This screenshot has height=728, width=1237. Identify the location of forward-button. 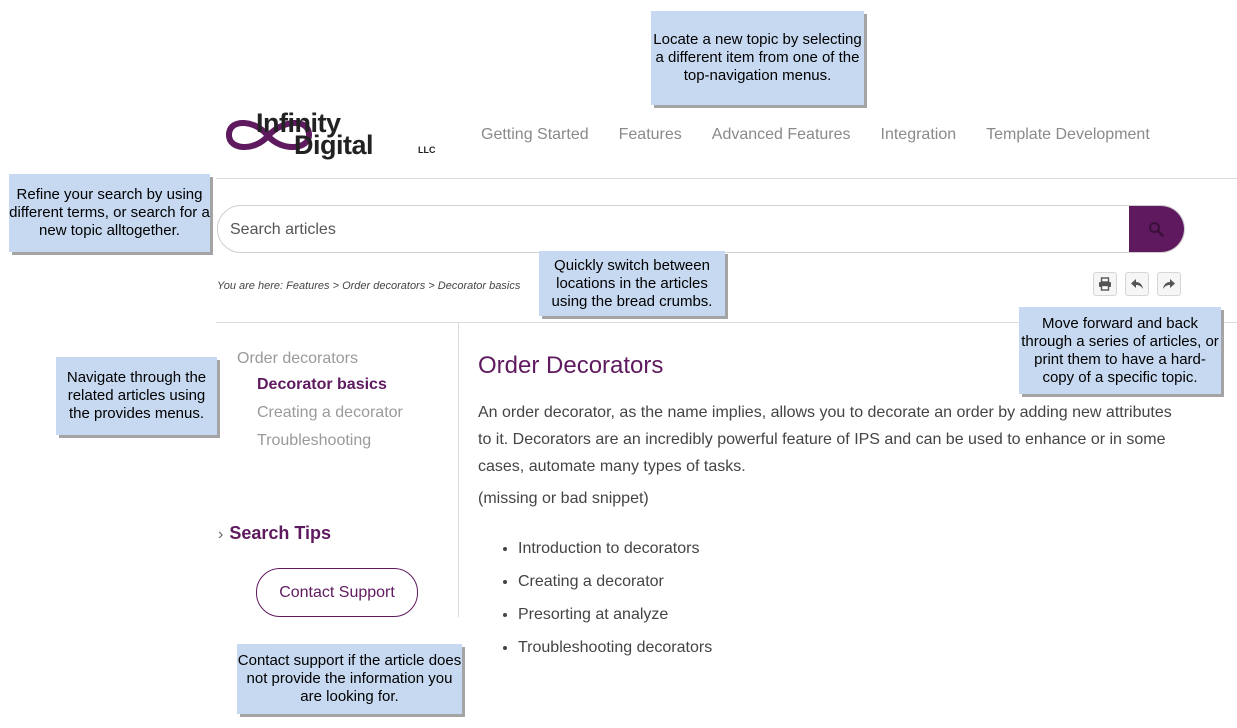
(1169, 284).